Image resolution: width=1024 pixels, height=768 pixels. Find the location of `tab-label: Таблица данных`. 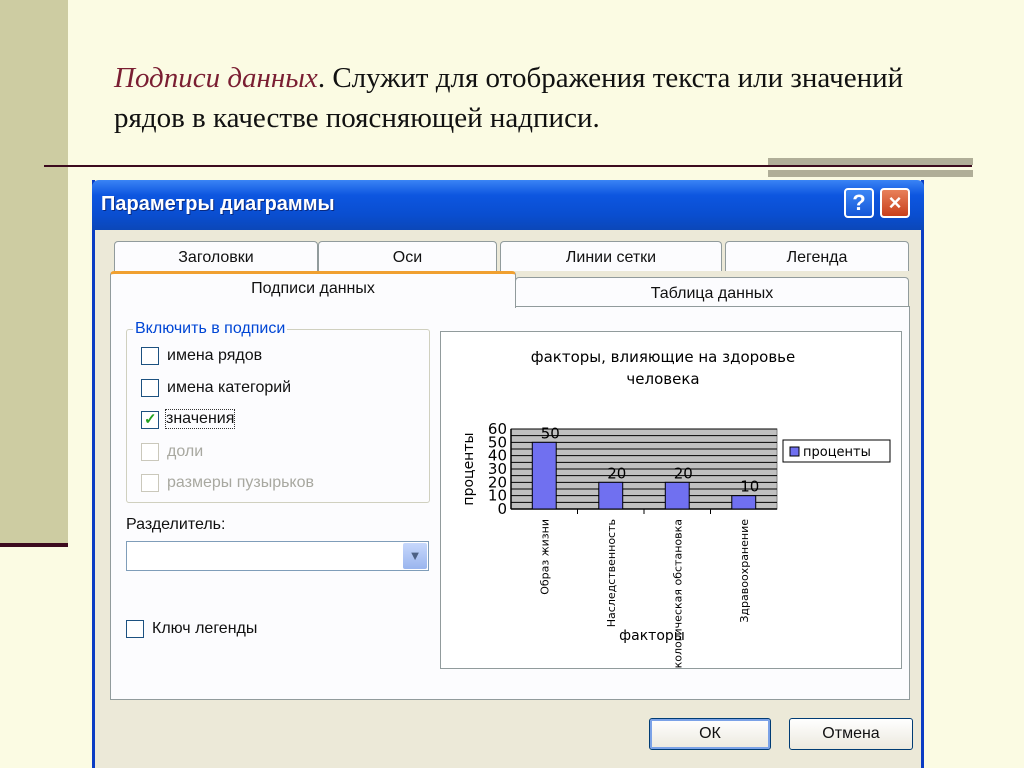

tab-label: Таблица данных is located at coordinates (712, 293).